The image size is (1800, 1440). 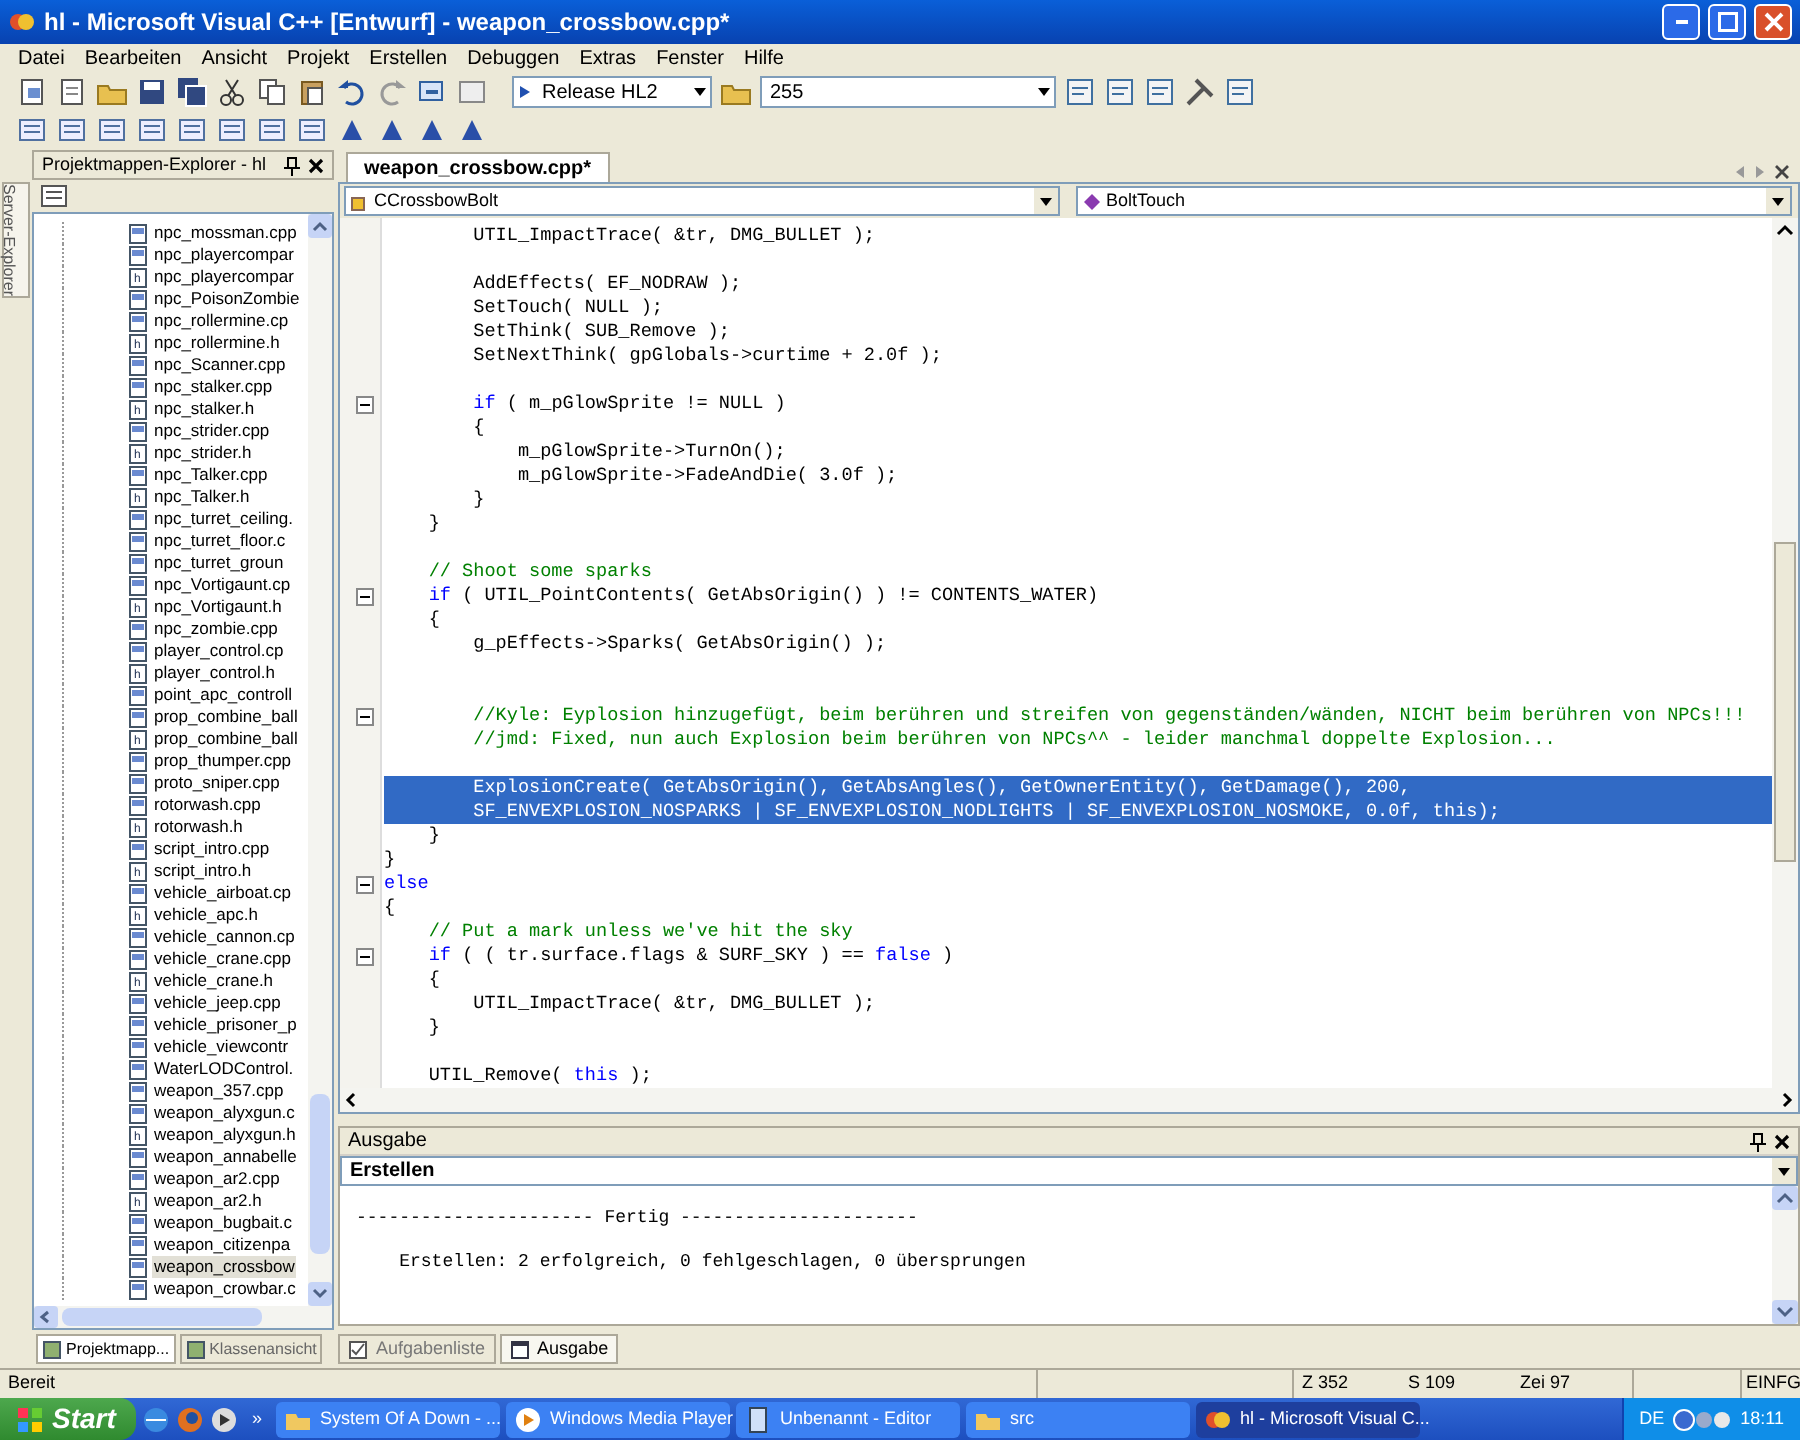 I want to click on tree-item: weapon_alyxgun.h, so click(x=225, y=1135).